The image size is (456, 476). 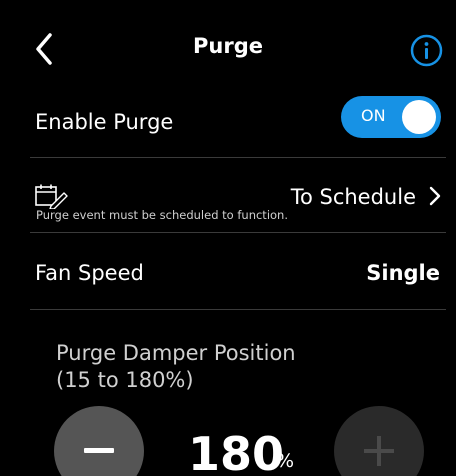 What do you see at coordinates (99, 450) in the screenshot?
I see `minus-icon` at bounding box center [99, 450].